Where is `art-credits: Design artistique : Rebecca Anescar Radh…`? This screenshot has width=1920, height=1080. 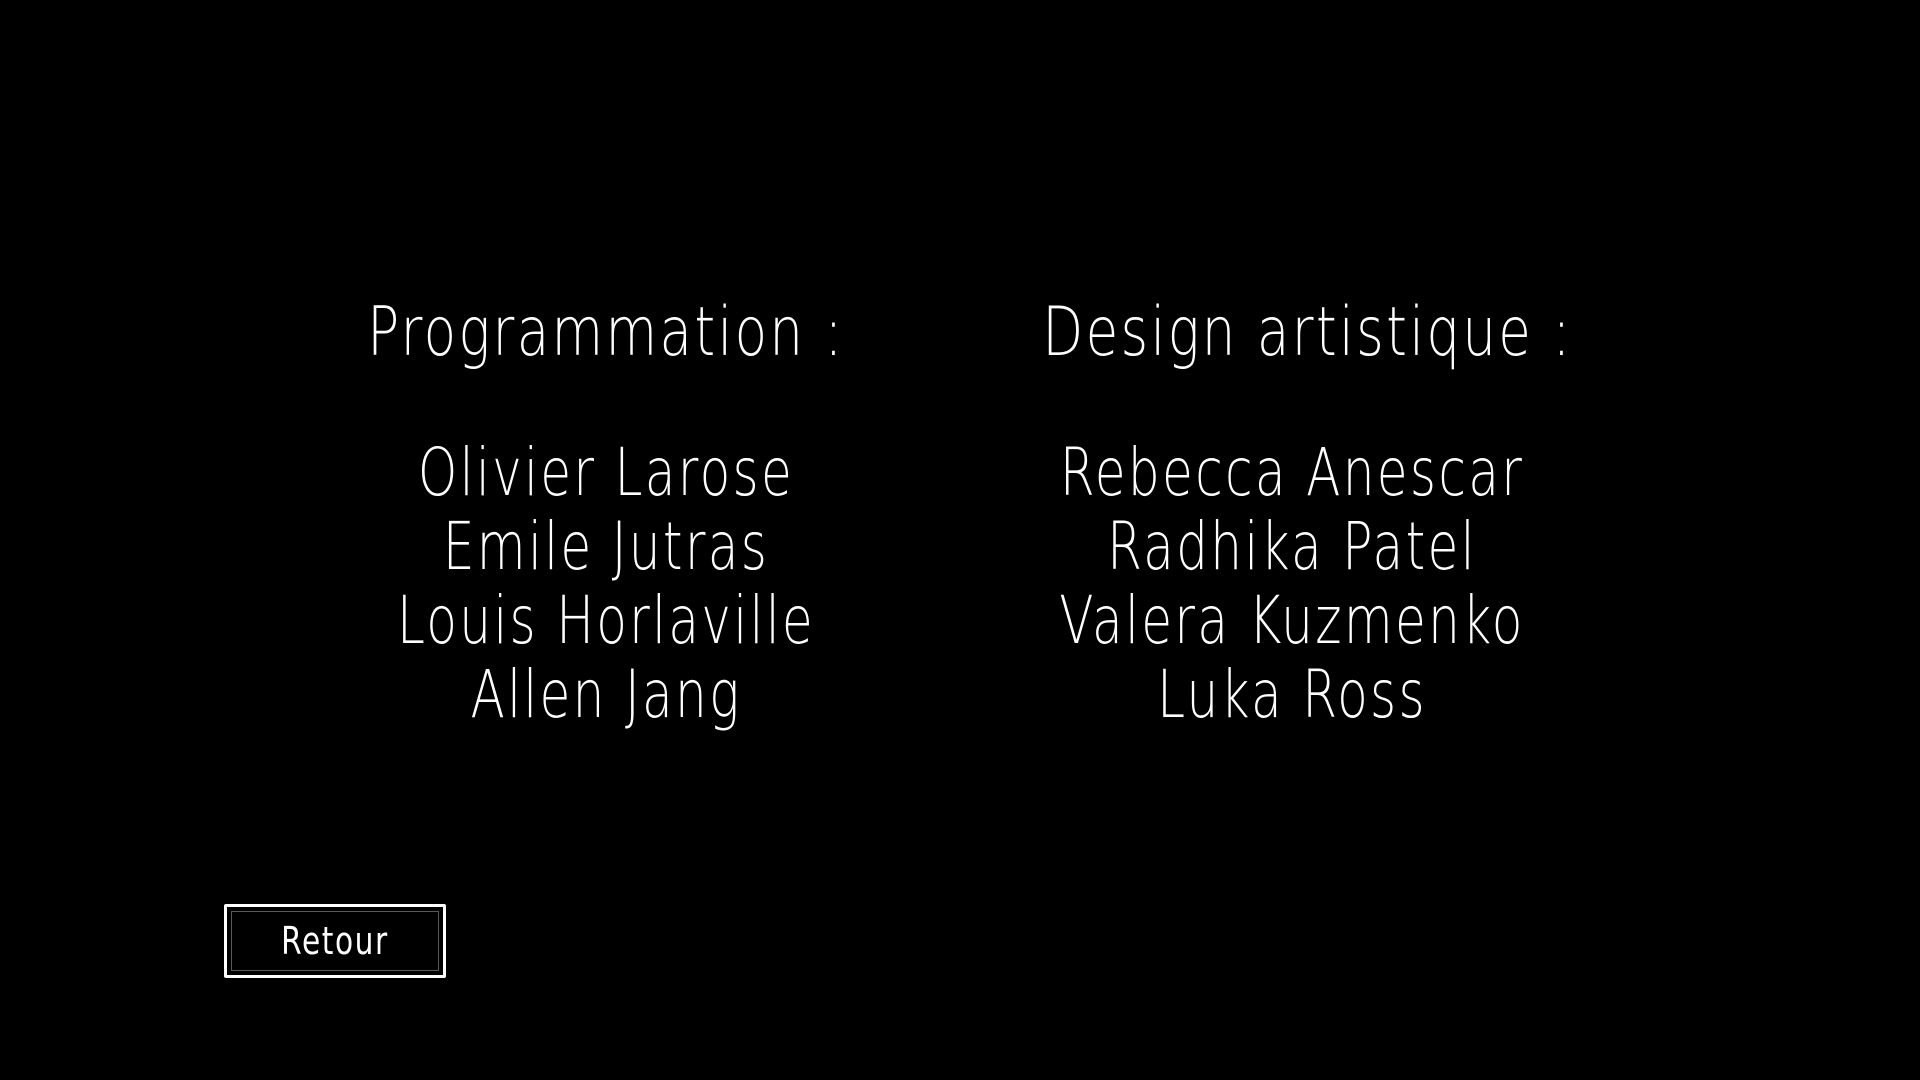
art-credits: Design artistique : Rebecca Anescar Radh… is located at coordinates (1292, 519).